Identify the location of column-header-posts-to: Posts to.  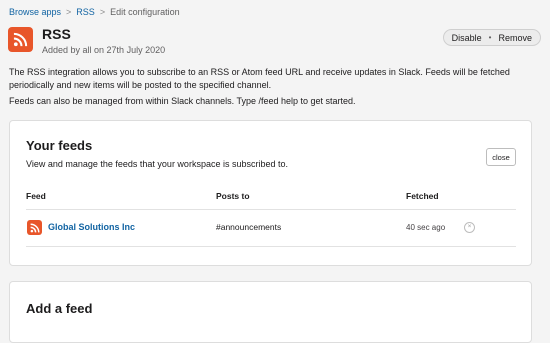
(233, 196).